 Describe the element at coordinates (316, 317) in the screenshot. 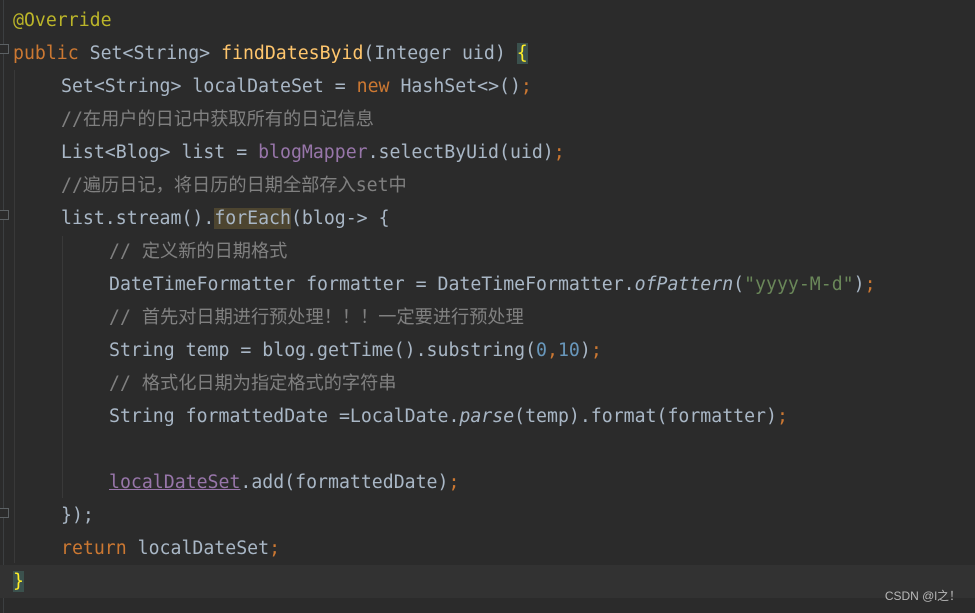

I see `comment: // 首先对日期进行预处理！！！一定要进行预处理` at that location.